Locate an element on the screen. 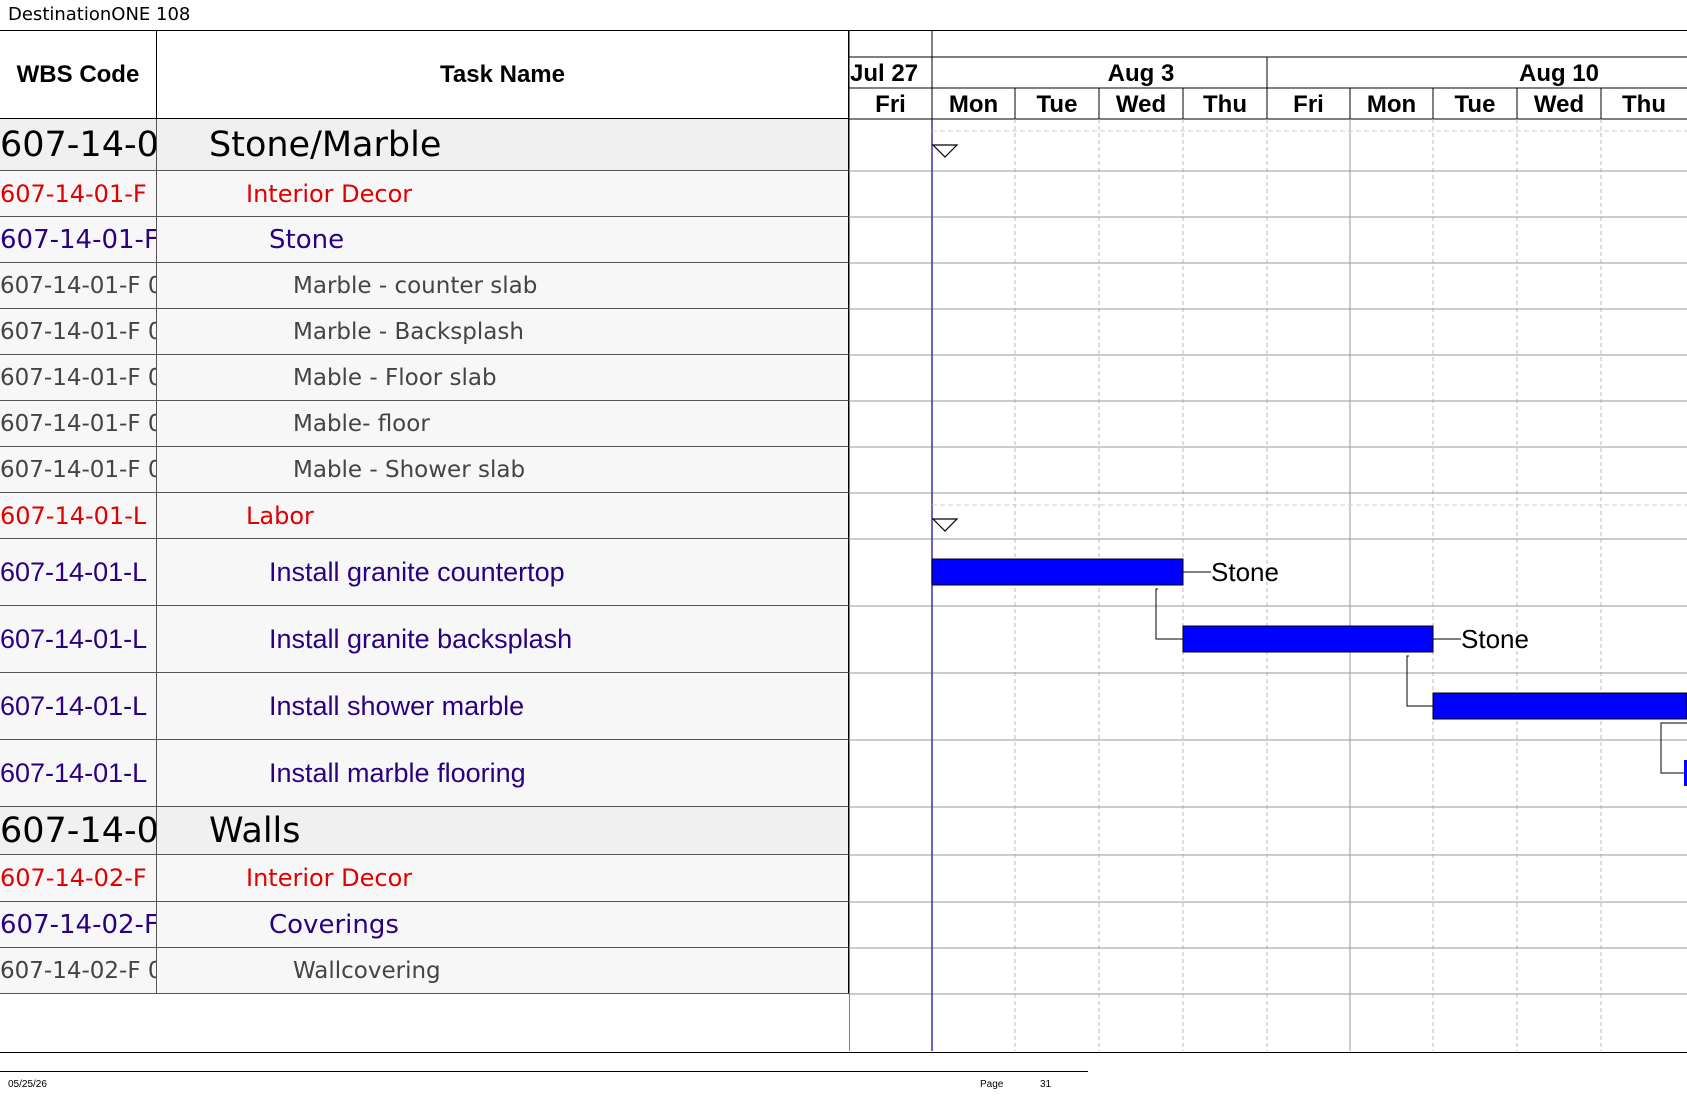 This screenshot has width=1687, height=1097. wbs-code-cell: 607-14-02 is located at coordinates (78, 830).